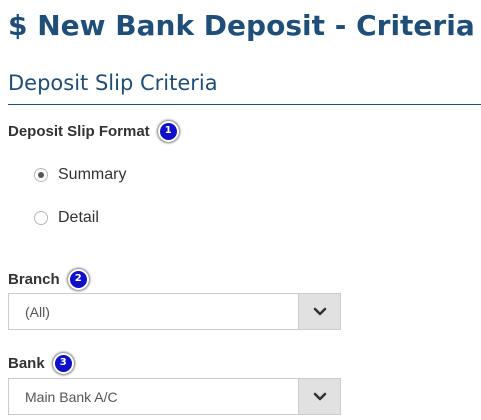 This screenshot has width=481, height=420. Describe the element at coordinates (92, 174) in the screenshot. I see `radio-label-summary: Summary` at that location.